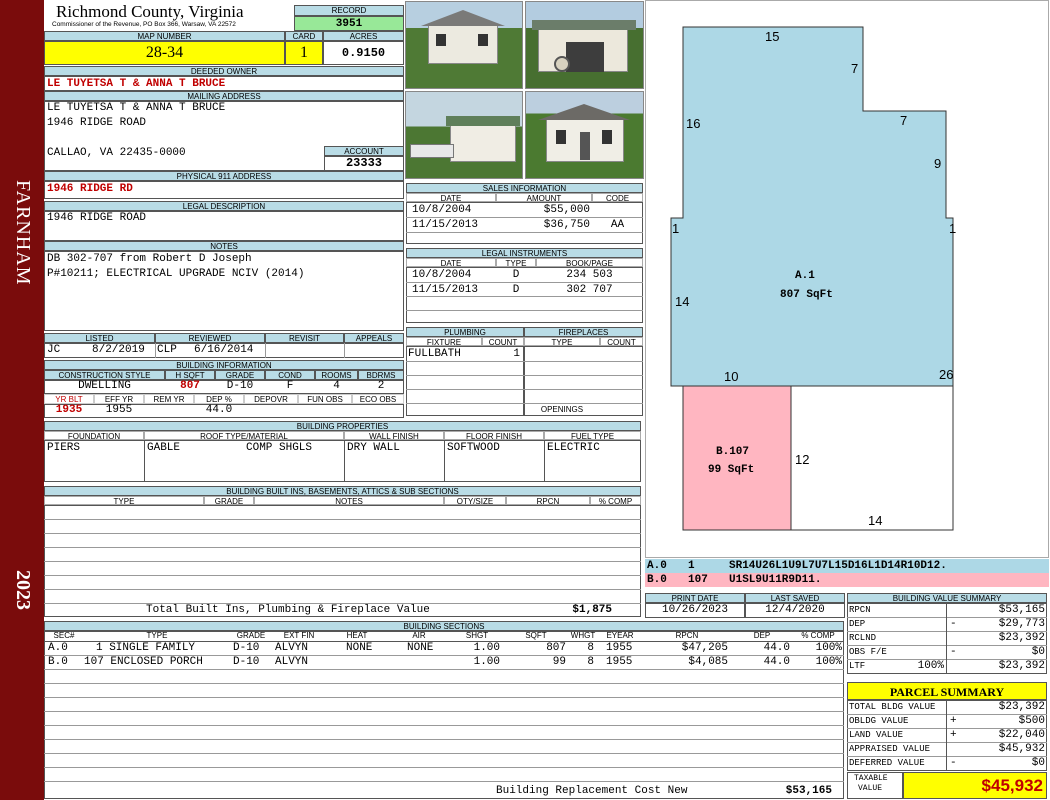 The height and width of the screenshot is (800, 1050). Describe the element at coordinates (229, 500) in the screenshot. I see `bii-h-grade: GRADE` at that location.